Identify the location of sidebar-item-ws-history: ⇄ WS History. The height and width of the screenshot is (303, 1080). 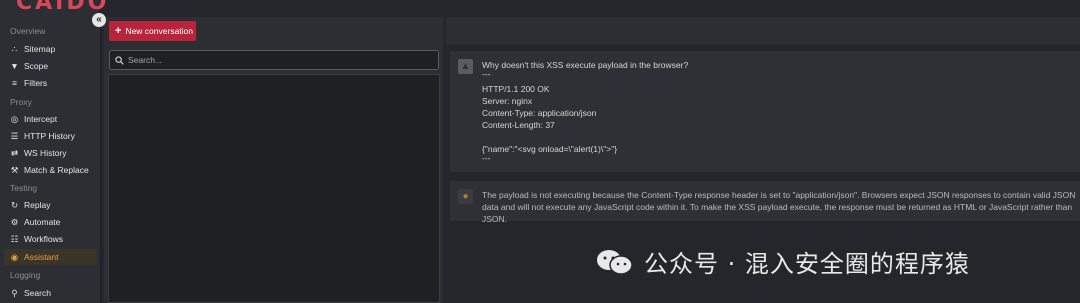
(50, 153).